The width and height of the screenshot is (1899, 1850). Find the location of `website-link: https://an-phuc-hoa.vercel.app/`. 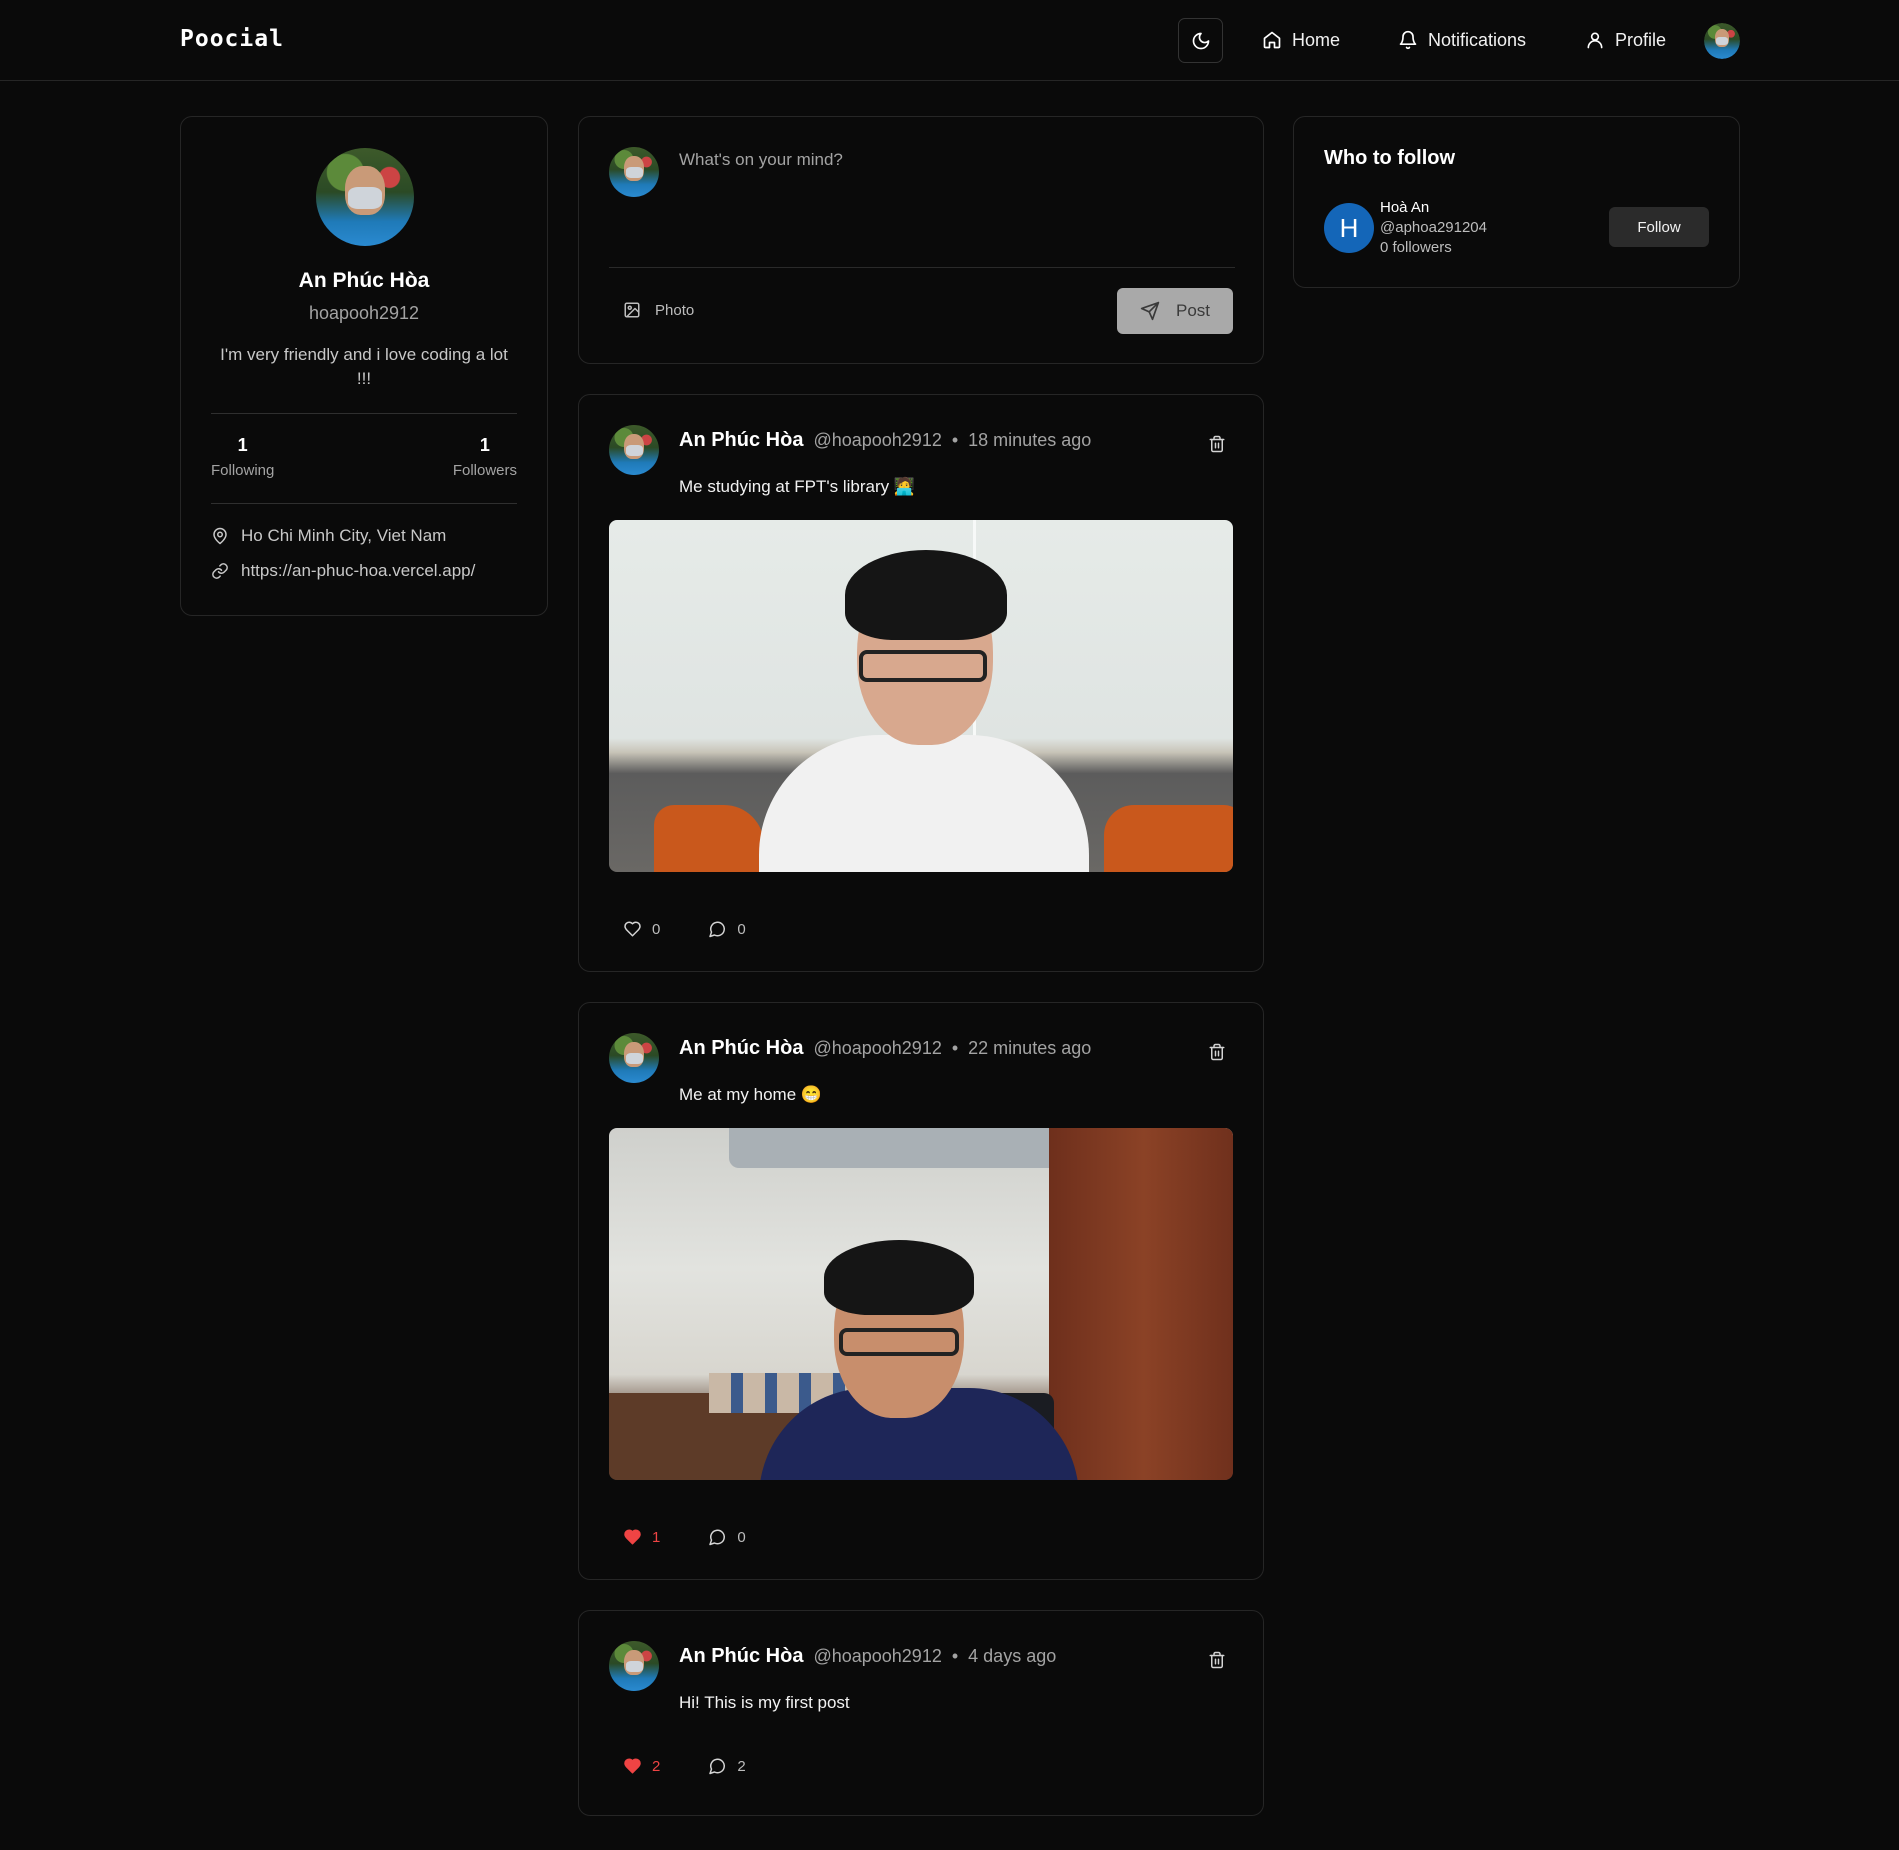

website-link: https://an-phuc-hoa.vercel.app/ is located at coordinates (358, 571).